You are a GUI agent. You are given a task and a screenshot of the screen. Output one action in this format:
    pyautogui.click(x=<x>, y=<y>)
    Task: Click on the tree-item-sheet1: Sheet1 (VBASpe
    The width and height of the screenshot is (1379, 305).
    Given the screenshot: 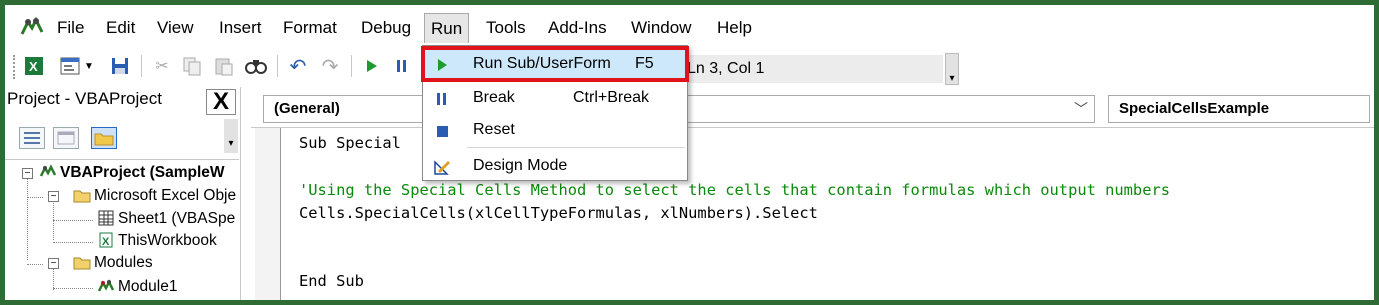 What is the action you would take?
    pyautogui.click(x=166, y=219)
    